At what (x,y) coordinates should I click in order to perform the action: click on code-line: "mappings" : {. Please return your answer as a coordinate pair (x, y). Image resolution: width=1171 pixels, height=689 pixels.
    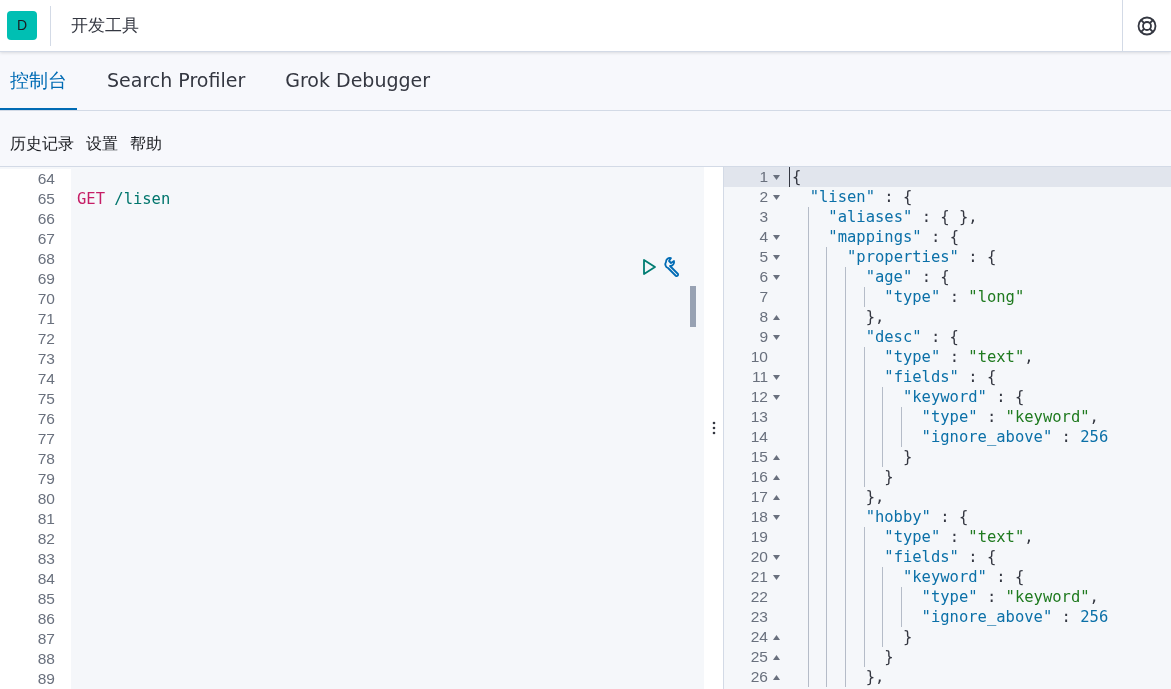
    Looking at the image, I should click on (893, 237).